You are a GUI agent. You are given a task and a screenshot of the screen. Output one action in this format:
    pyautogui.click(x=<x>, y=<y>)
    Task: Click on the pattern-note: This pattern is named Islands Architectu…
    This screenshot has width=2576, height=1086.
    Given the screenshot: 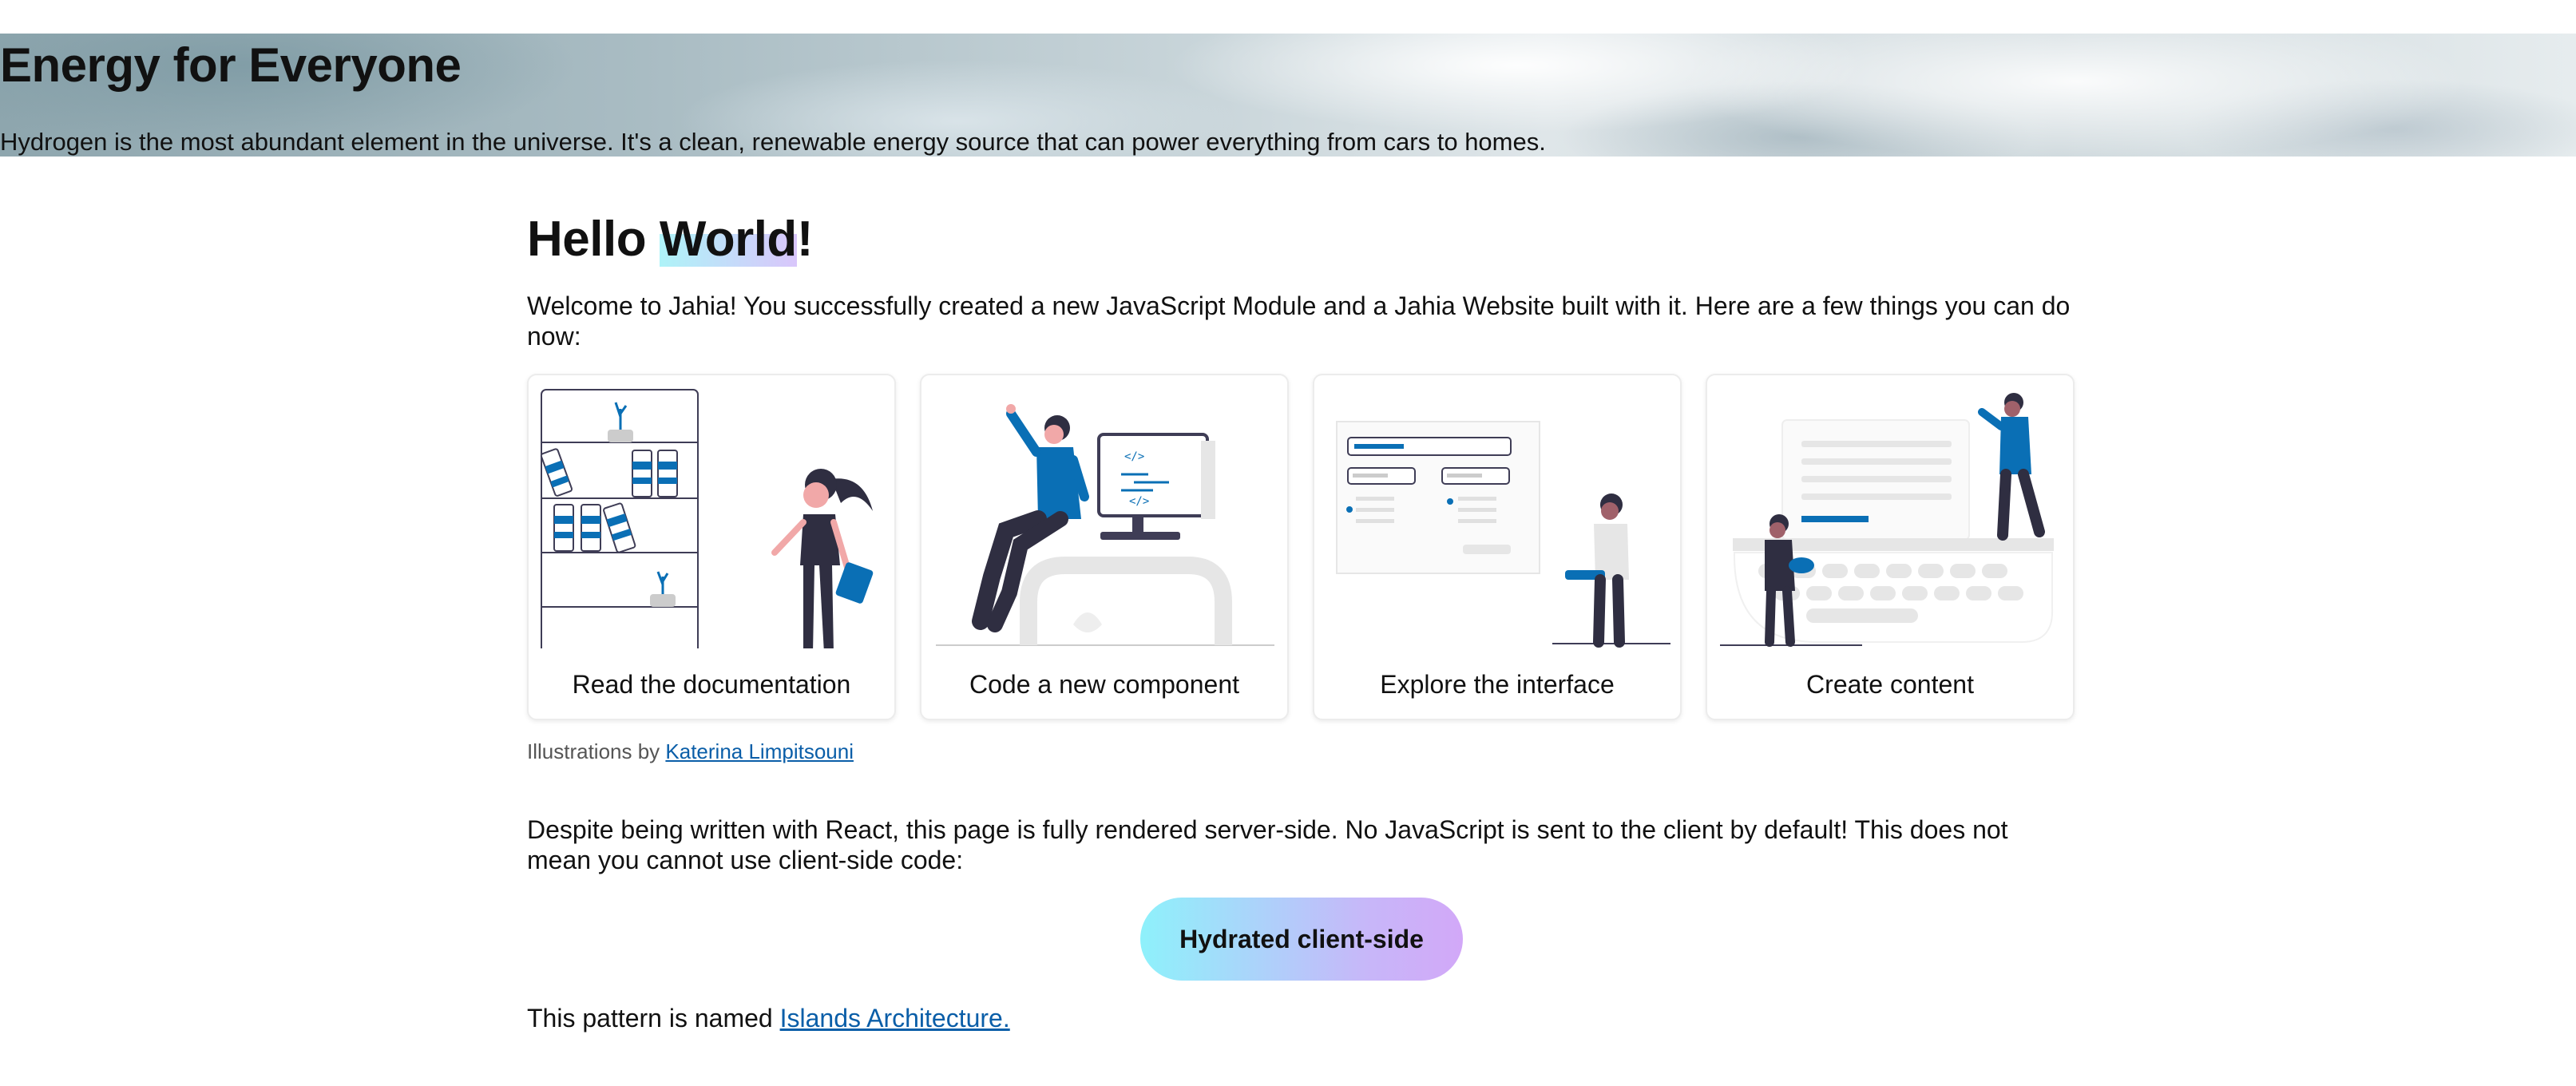 What is the action you would take?
    pyautogui.click(x=768, y=1018)
    